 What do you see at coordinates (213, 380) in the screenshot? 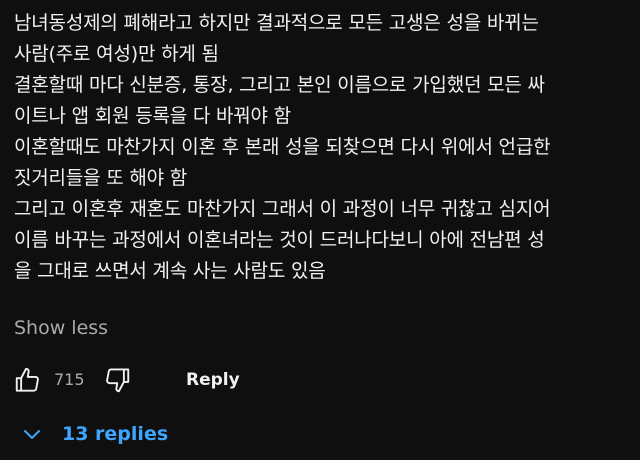
I see `reply-button: Reply` at bounding box center [213, 380].